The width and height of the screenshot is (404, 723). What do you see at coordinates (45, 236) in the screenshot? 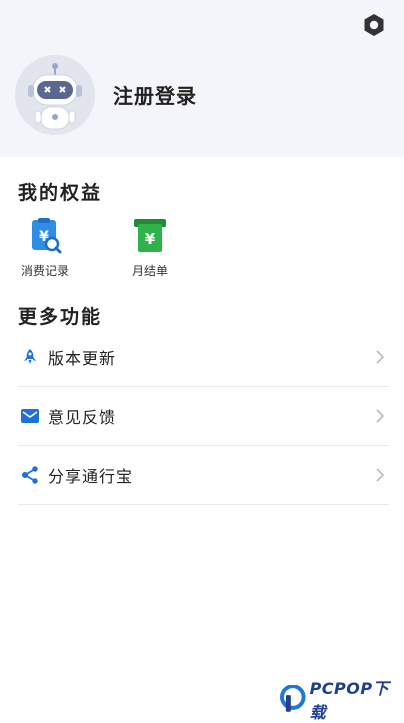
I see `receipt-search-icon: ¥` at bounding box center [45, 236].